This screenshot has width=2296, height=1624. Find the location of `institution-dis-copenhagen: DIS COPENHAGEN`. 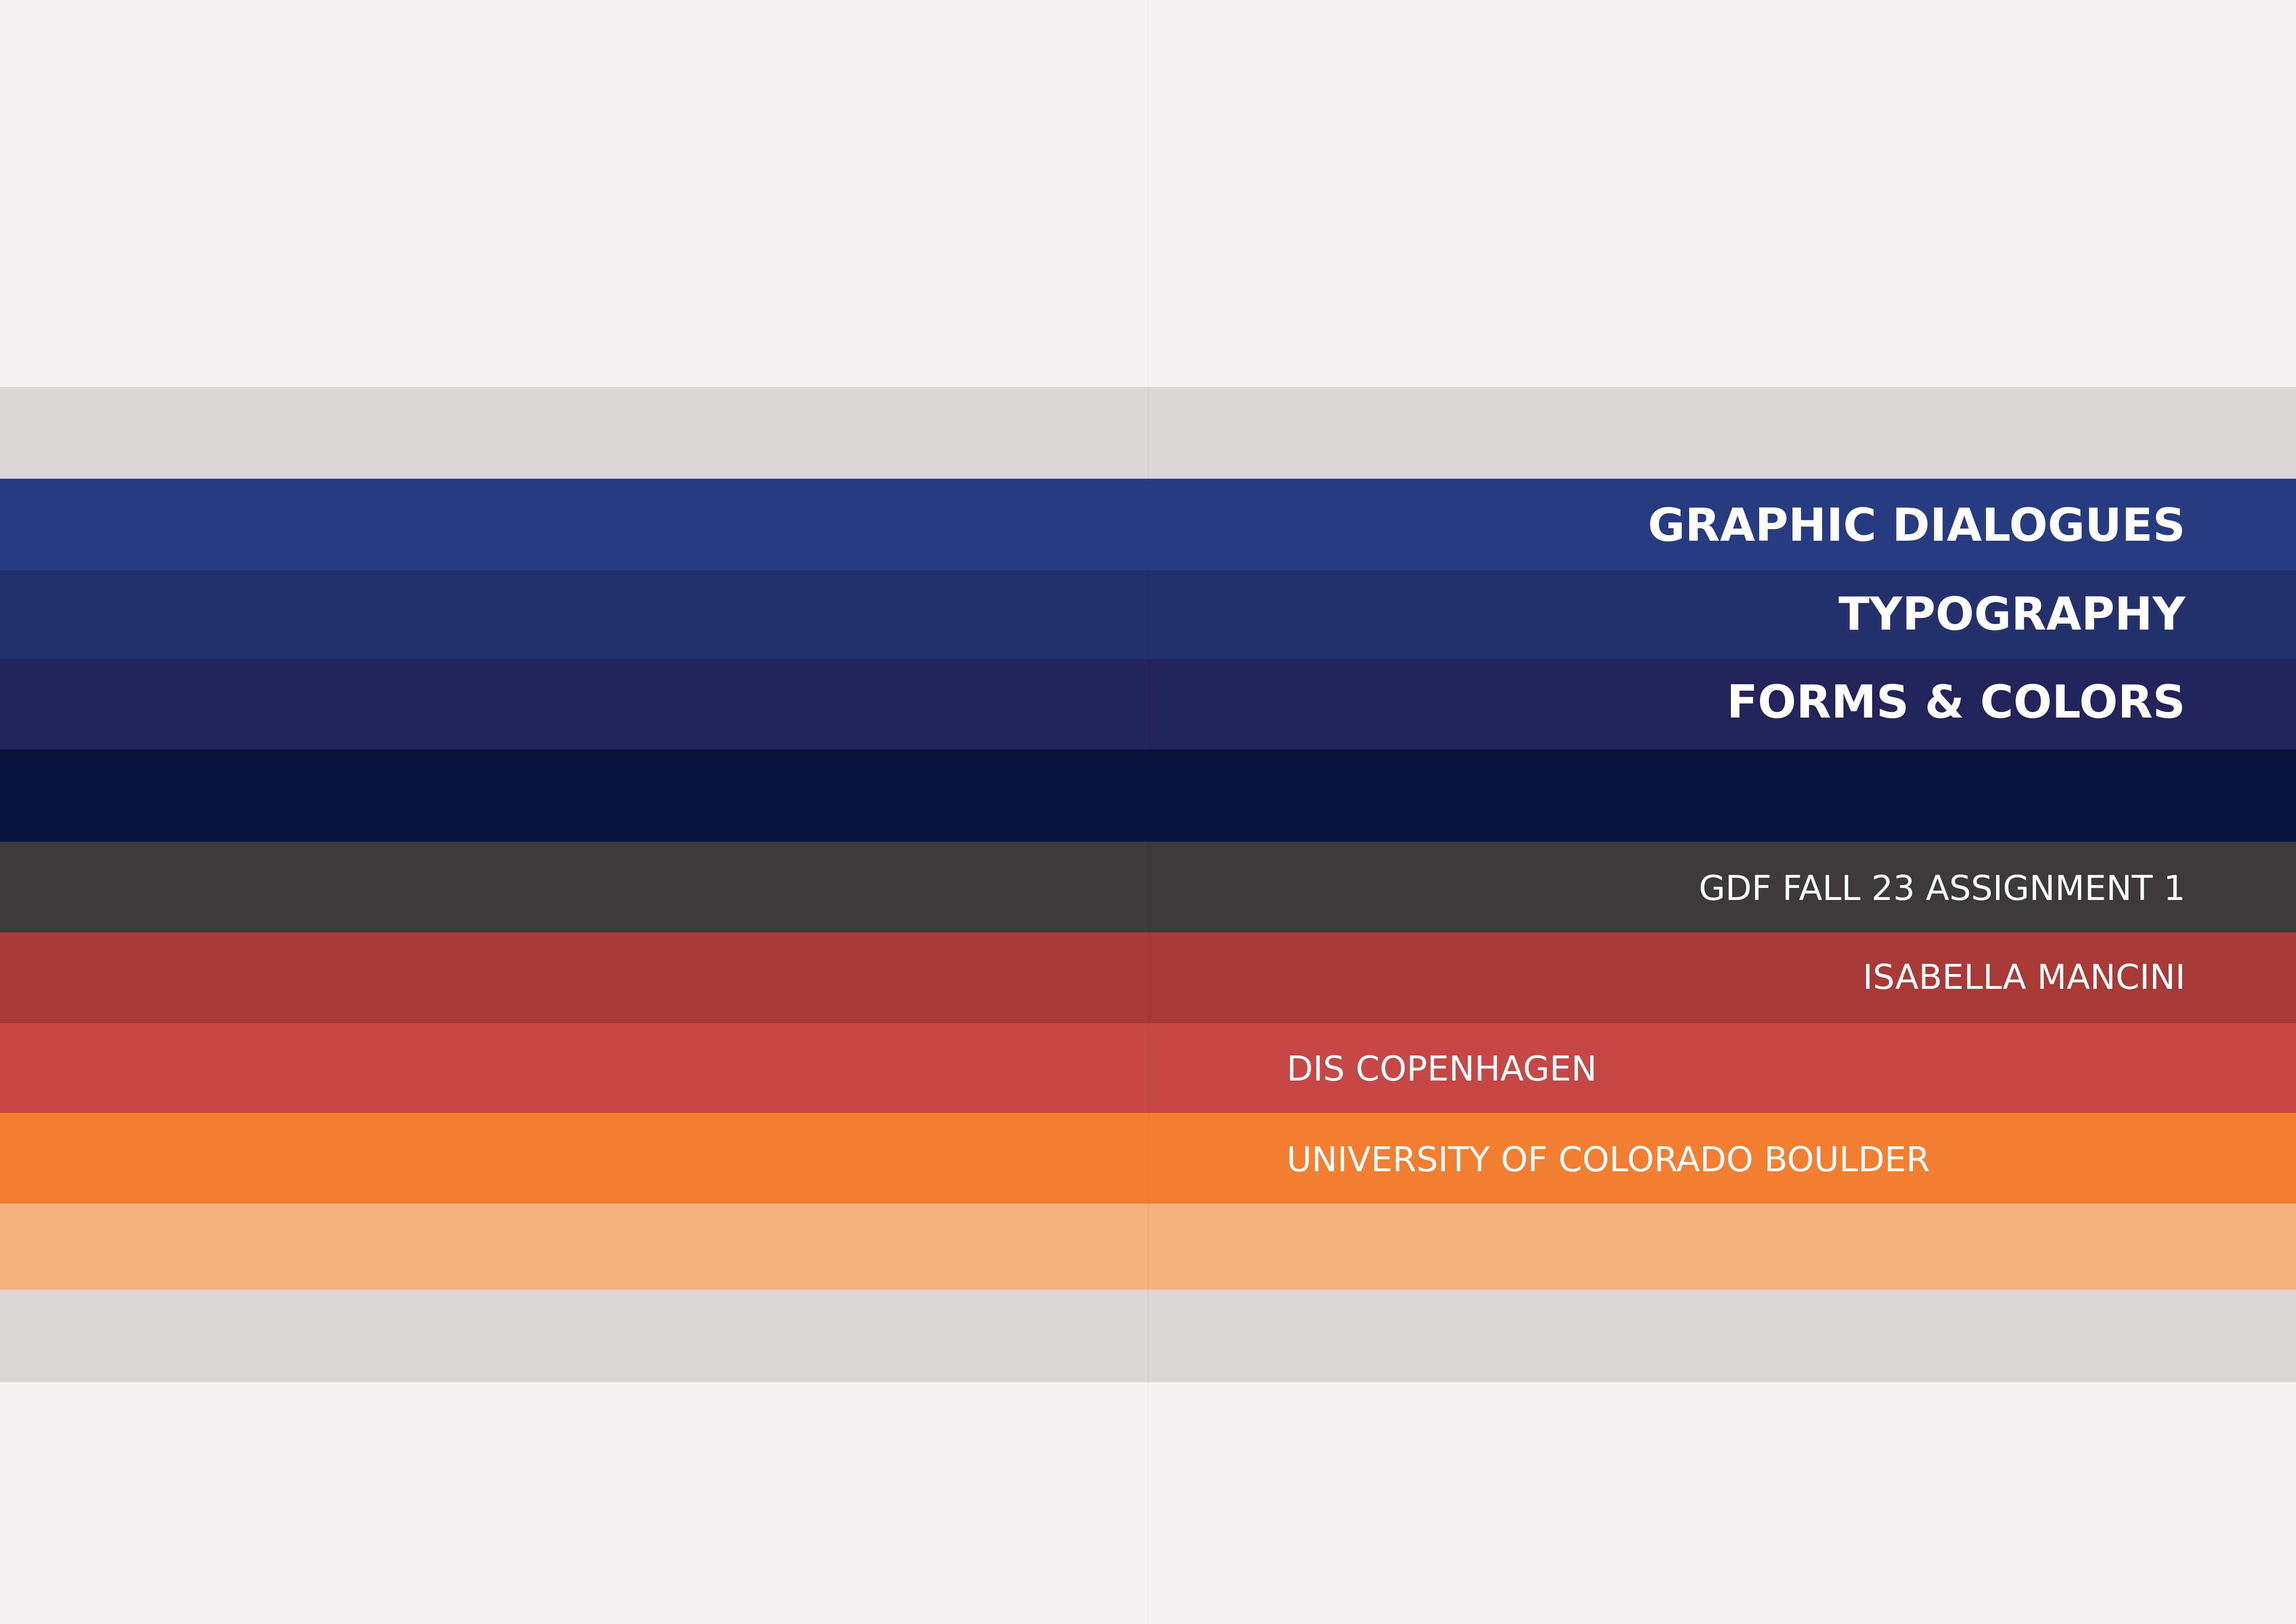

institution-dis-copenhagen: DIS COPENHAGEN is located at coordinates (1442, 1069).